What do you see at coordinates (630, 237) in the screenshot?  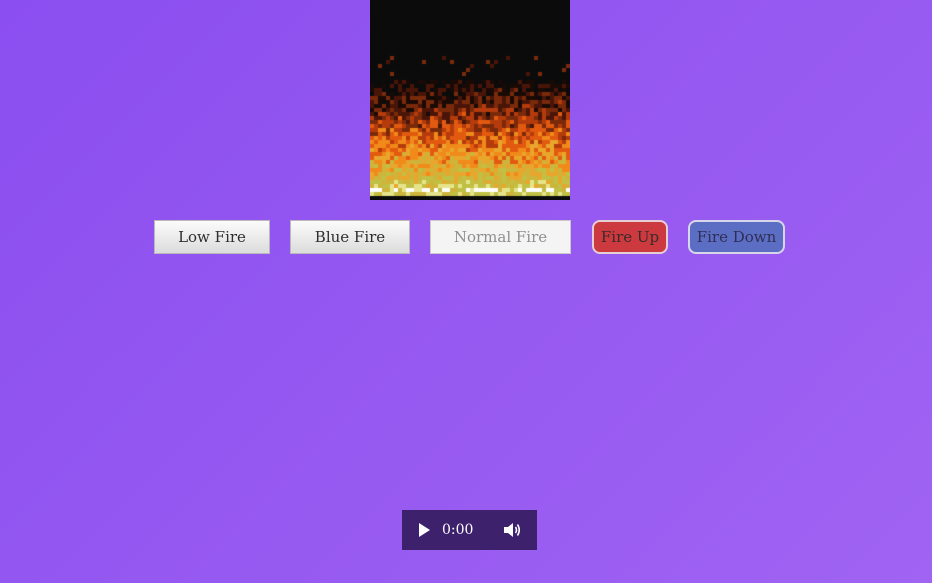 I see `fire-up-button: Fire Up` at bounding box center [630, 237].